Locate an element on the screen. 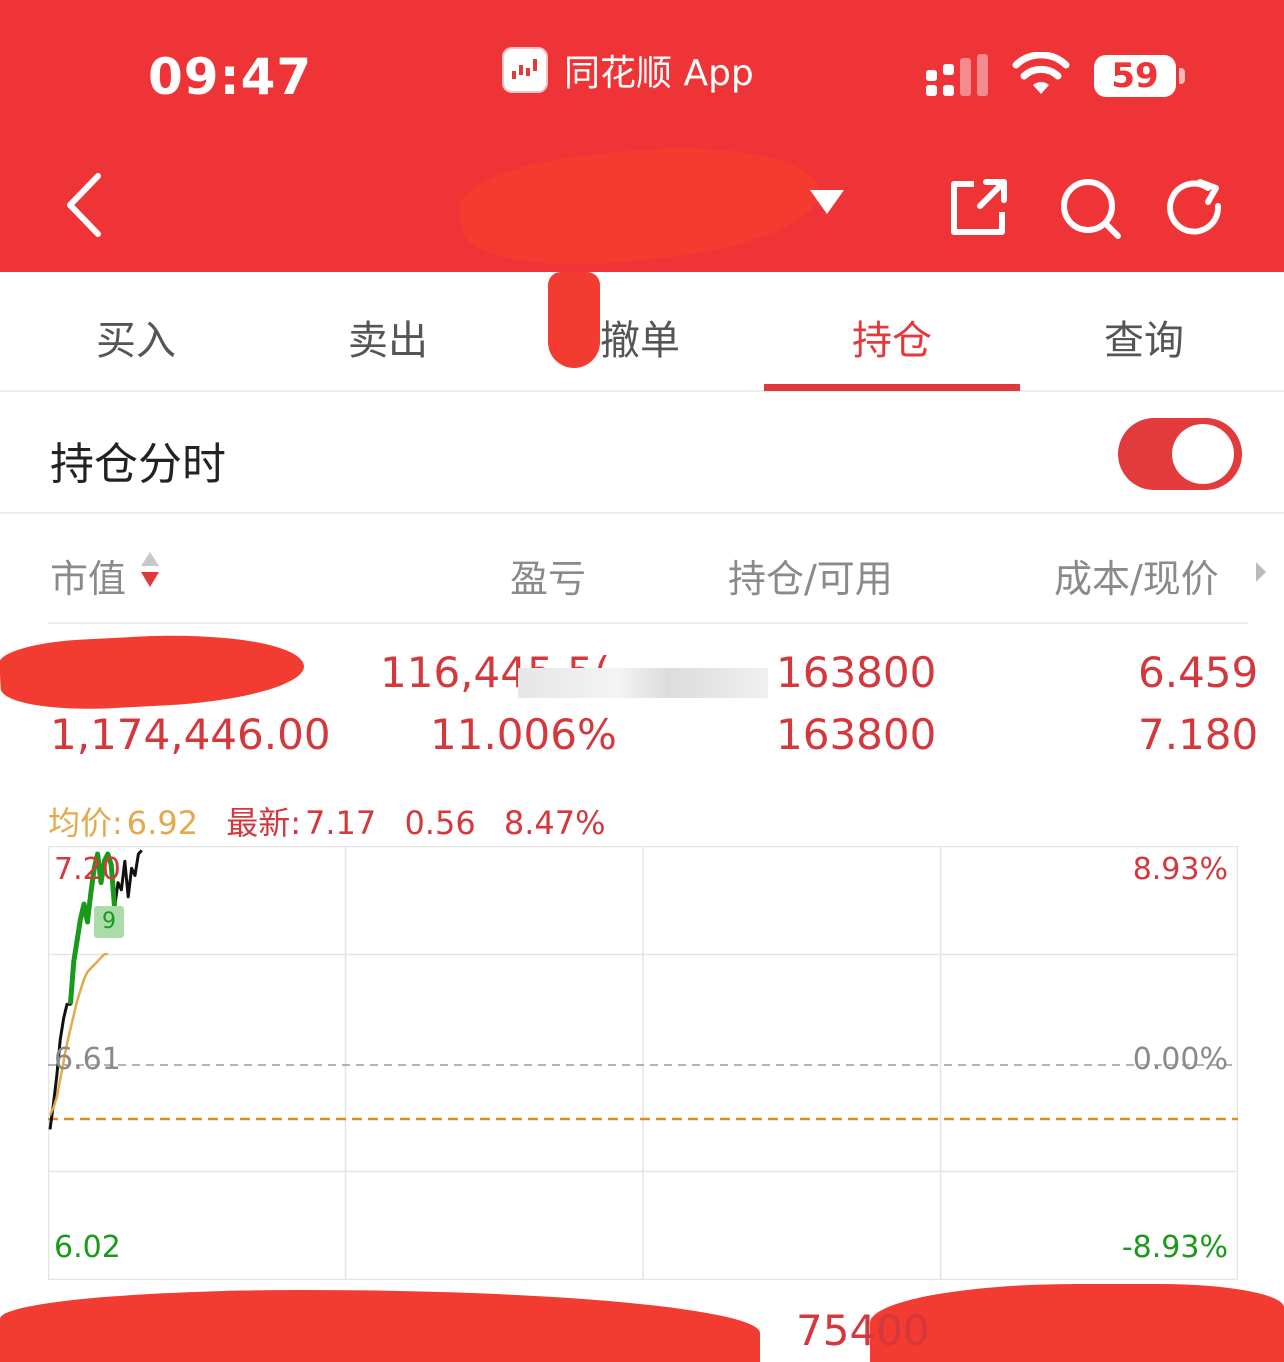 Image resolution: width=1284 pixels, height=1362 pixels. stock-name-redacted is located at coordinates (153, 671).